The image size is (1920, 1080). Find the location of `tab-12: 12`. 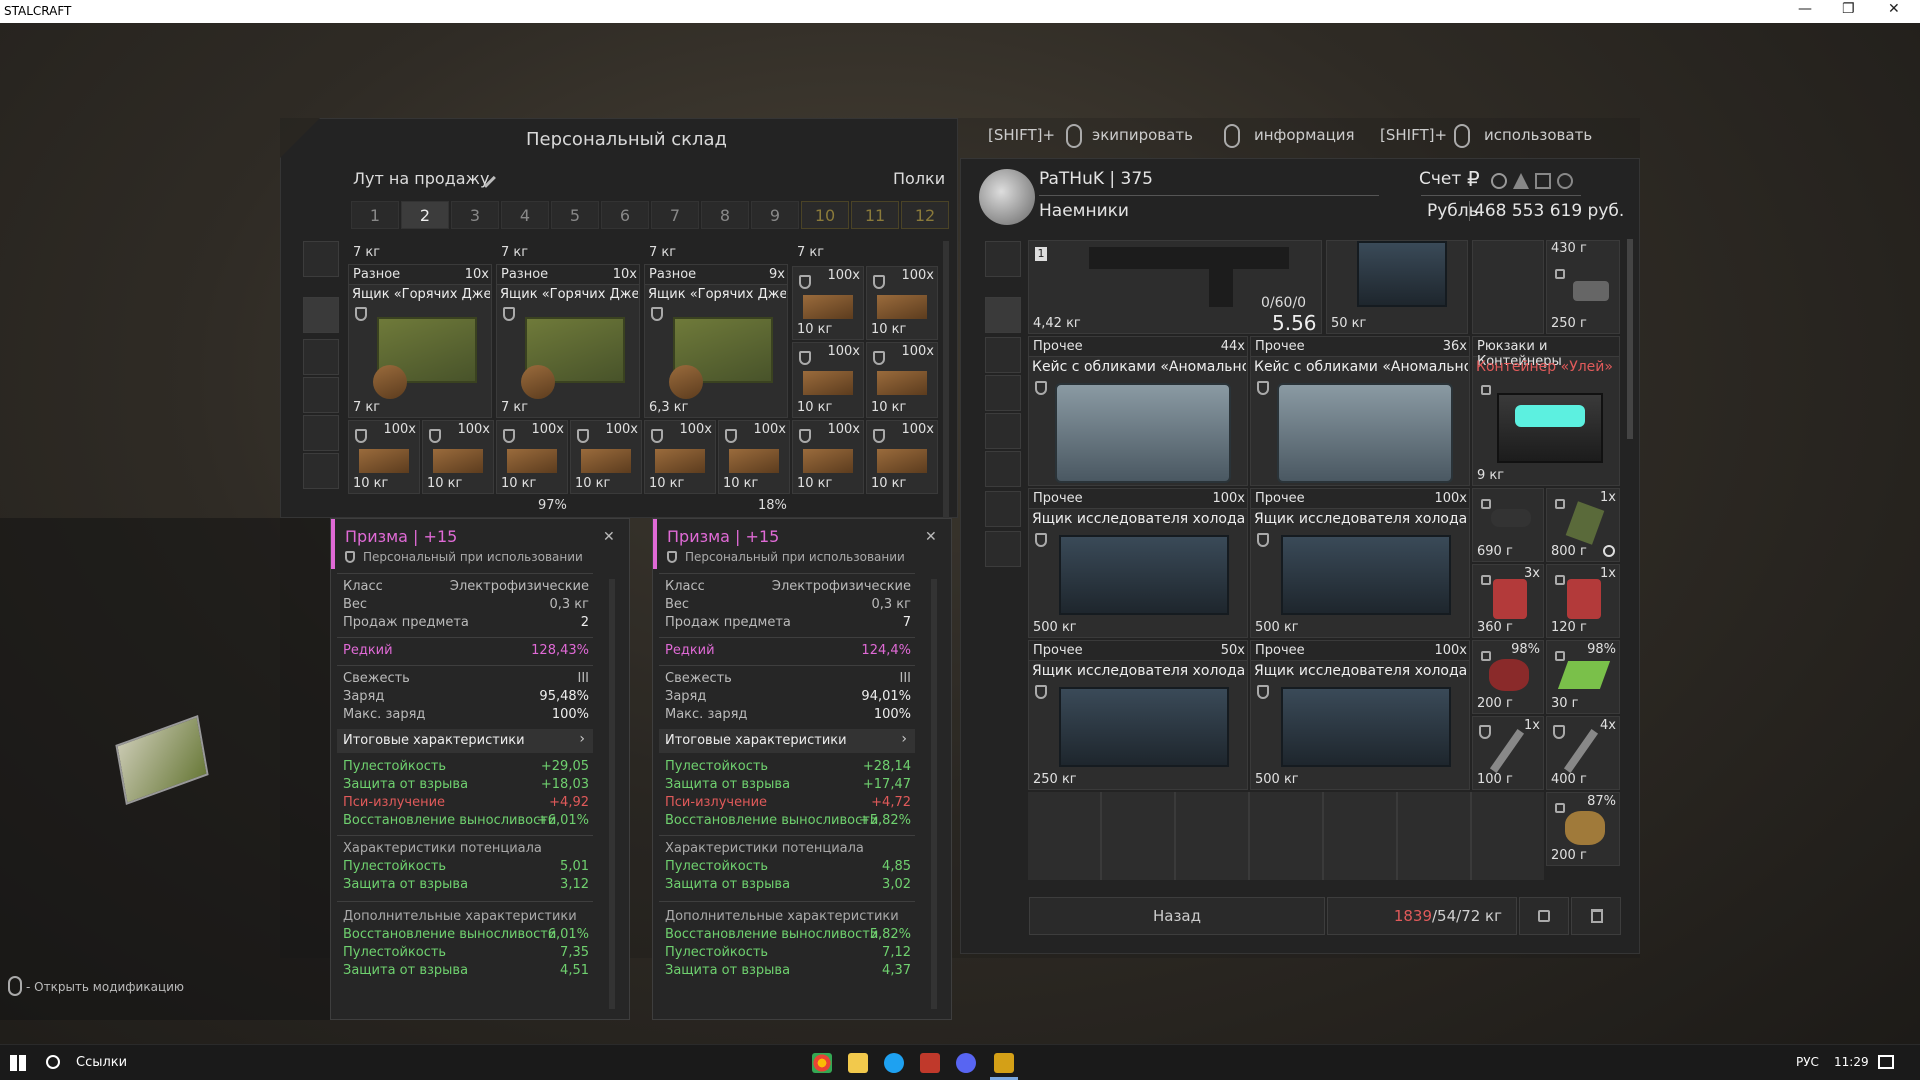

tab-12: 12 is located at coordinates (925, 215).